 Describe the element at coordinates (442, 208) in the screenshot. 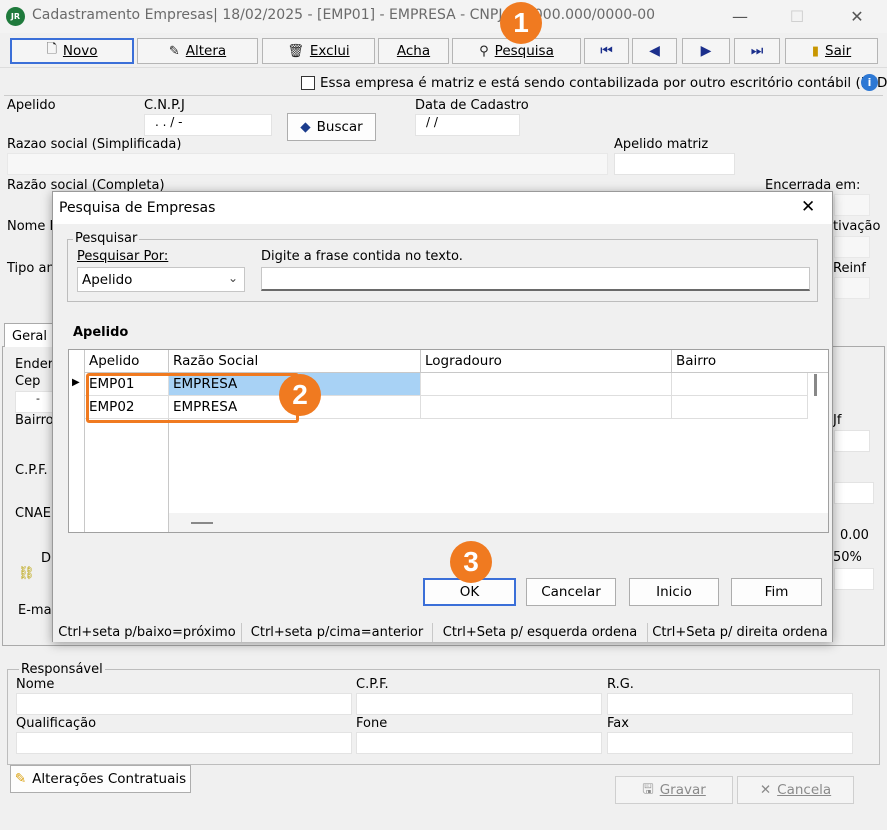

I see `dialog-title-bar: Pesquisa de Empresas ✕` at that location.